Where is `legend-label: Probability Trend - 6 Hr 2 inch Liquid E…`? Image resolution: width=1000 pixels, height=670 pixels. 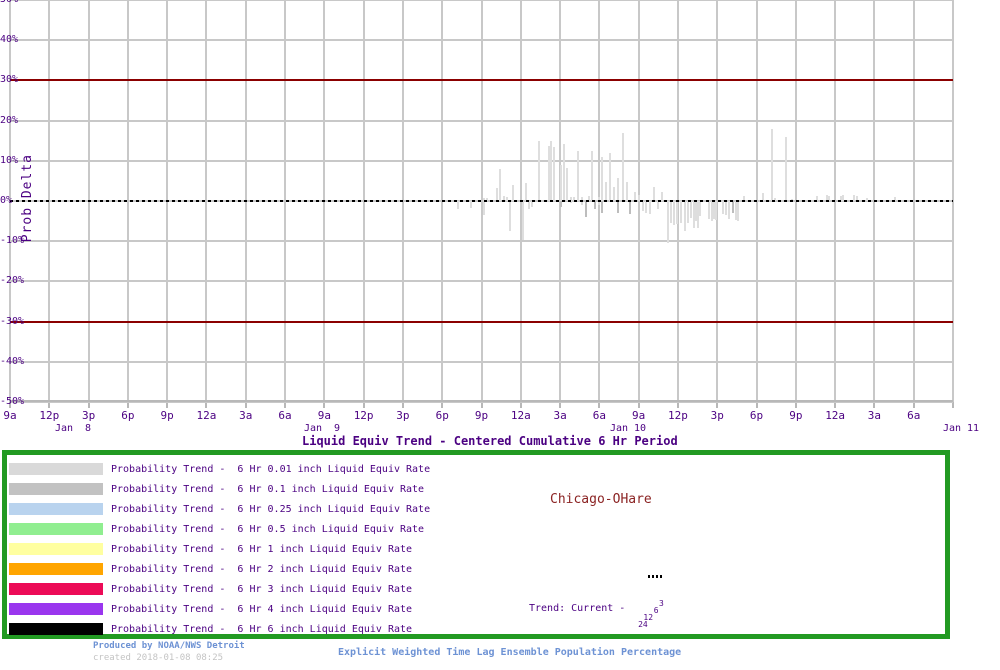
legend-label: Probability Trend - 6 Hr 2 inch Liquid E… is located at coordinates (262, 569).